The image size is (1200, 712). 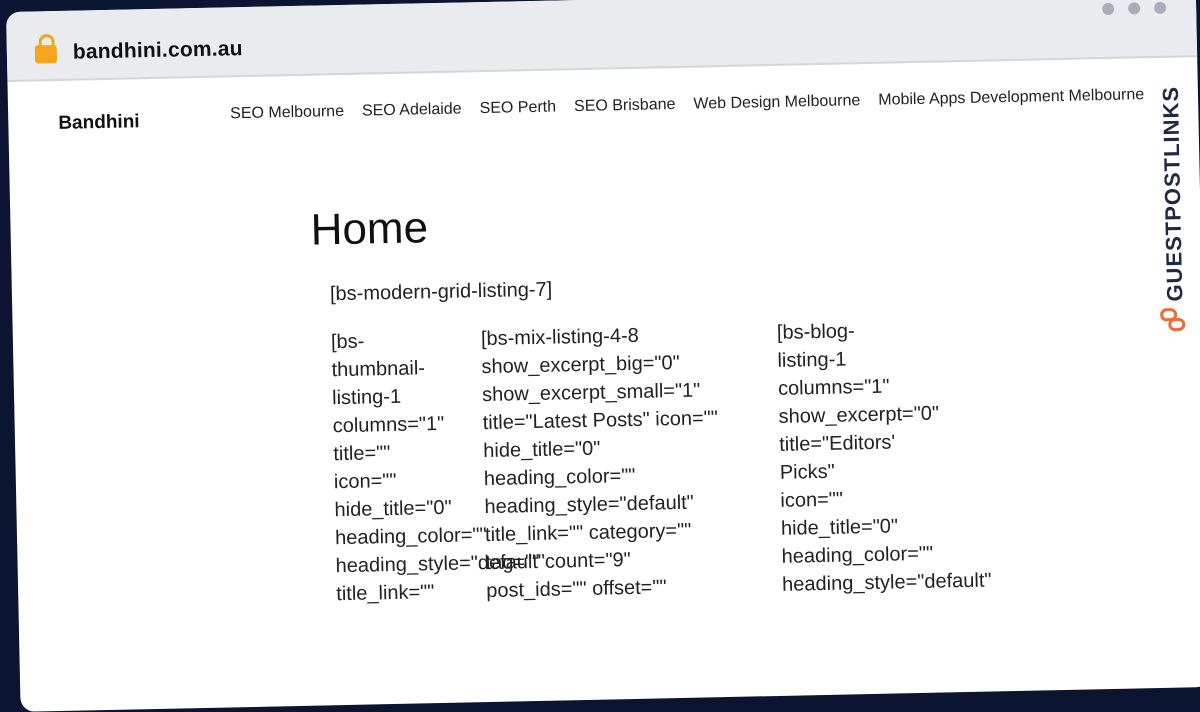 What do you see at coordinates (441, 292) in the screenshot?
I see `shortcode-modern-grid: [bs-modern-grid-listing-7]` at bounding box center [441, 292].